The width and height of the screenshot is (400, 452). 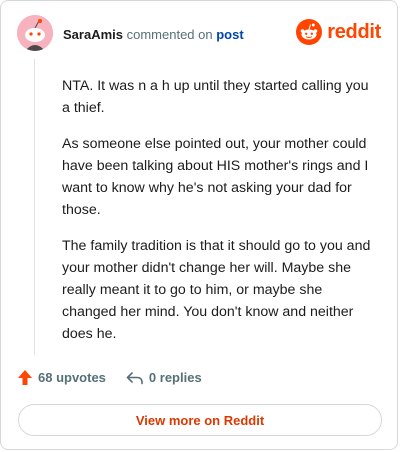 I want to click on reply-arrow-icon, so click(x=134, y=377).